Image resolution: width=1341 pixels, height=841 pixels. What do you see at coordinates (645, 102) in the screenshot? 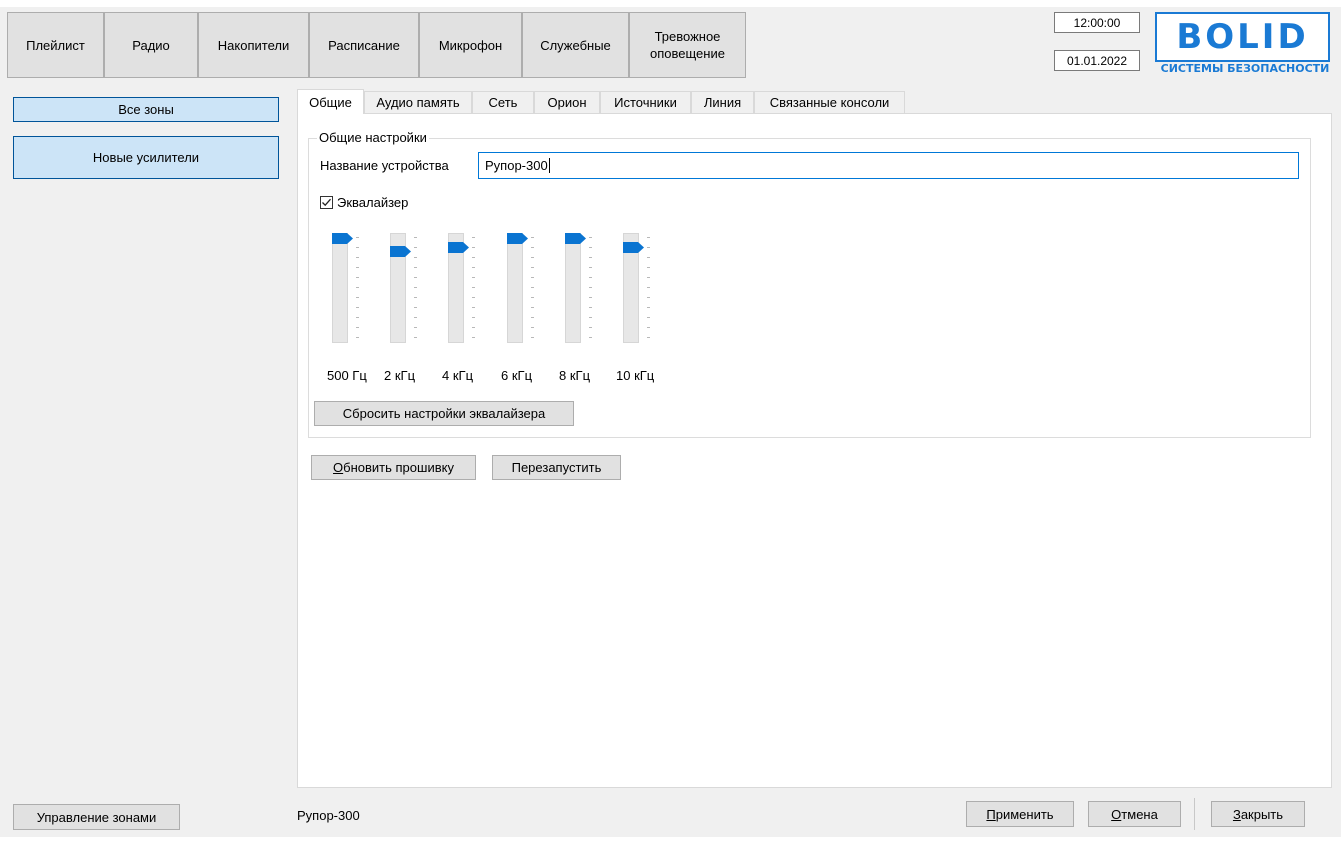
I see `tab-sources: Источники` at bounding box center [645, 102].